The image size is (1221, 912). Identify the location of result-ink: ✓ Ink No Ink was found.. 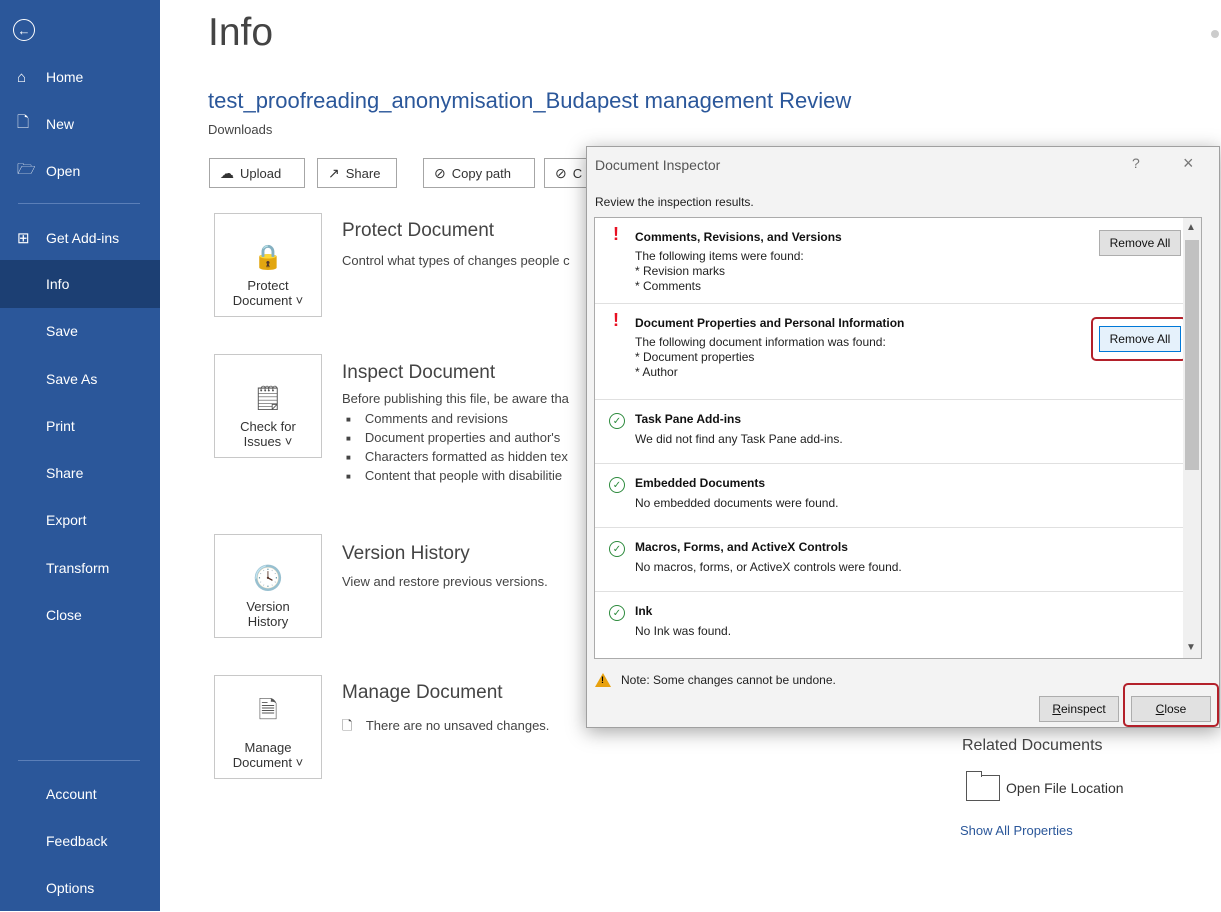
(890, 625).